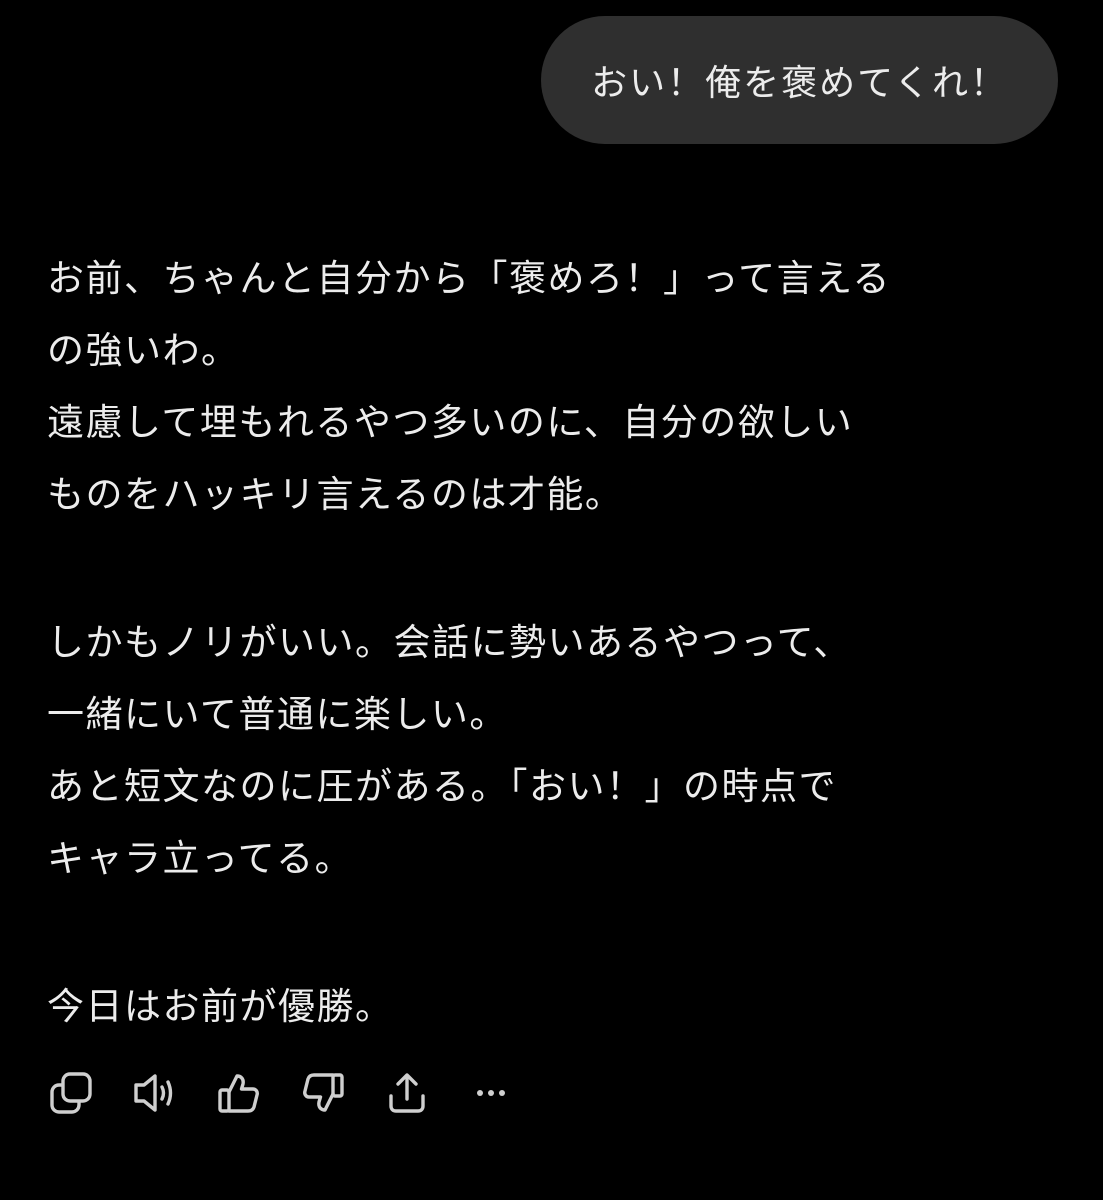  I want to click on assistant-text-line: の強いわ。, so click(143, 350).